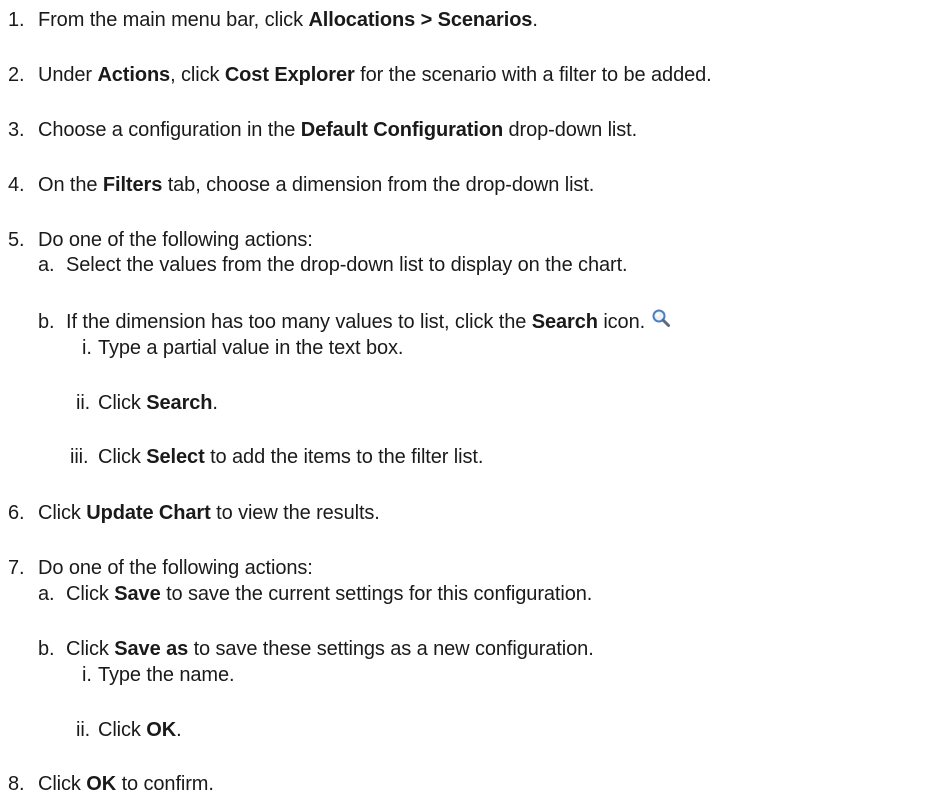 The image size is (926, 796). Describe the element at coordinates (134, 75) in the screenshot. I see `actions-label: Actions` at that location.